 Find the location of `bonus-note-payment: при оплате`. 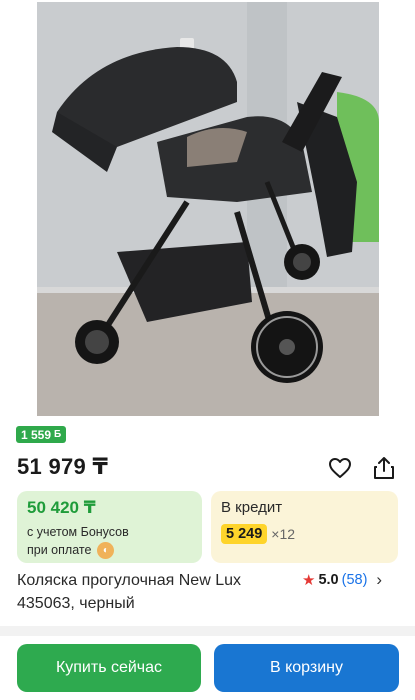

bonus-note-payment: при оплате is located at coordinates (59, 550).